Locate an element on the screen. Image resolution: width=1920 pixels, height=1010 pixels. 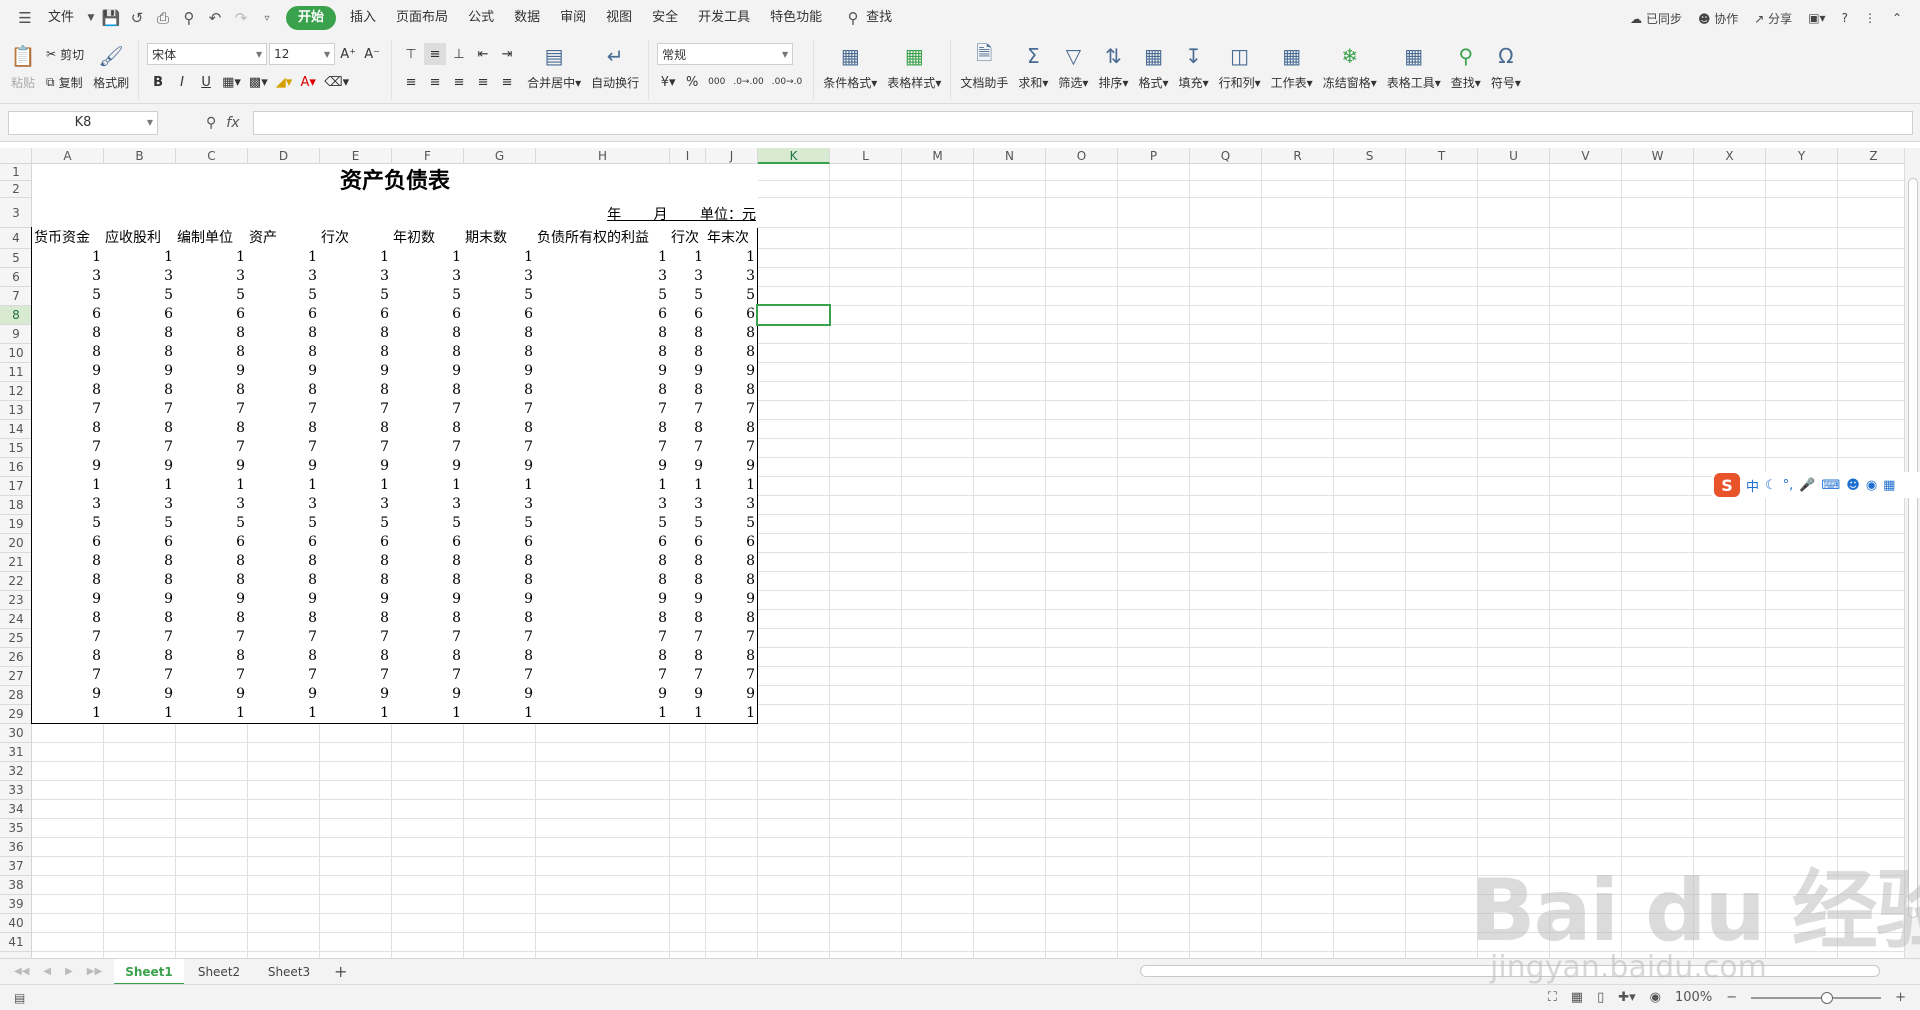
table-header-cell: 负债所有权的利益 is located at coordinates (602, 238).